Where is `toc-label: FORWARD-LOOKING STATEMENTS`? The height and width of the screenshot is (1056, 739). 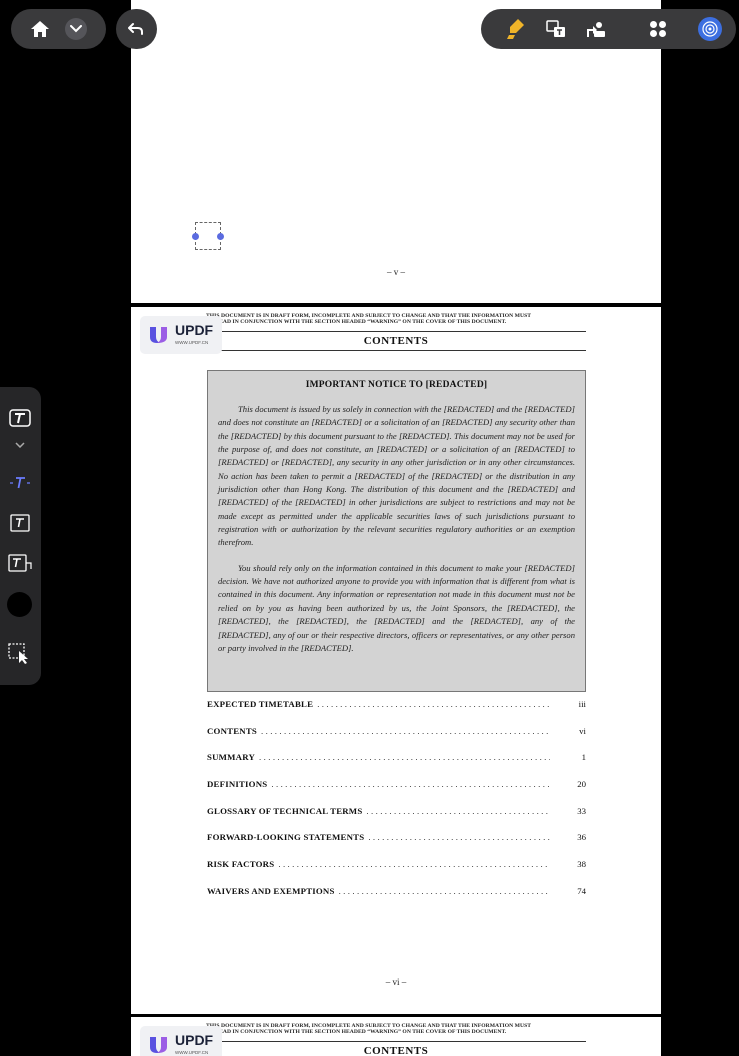 toc-label: FORWARD-LOOKING STATEMENTS is located at coordinates (286, 837).